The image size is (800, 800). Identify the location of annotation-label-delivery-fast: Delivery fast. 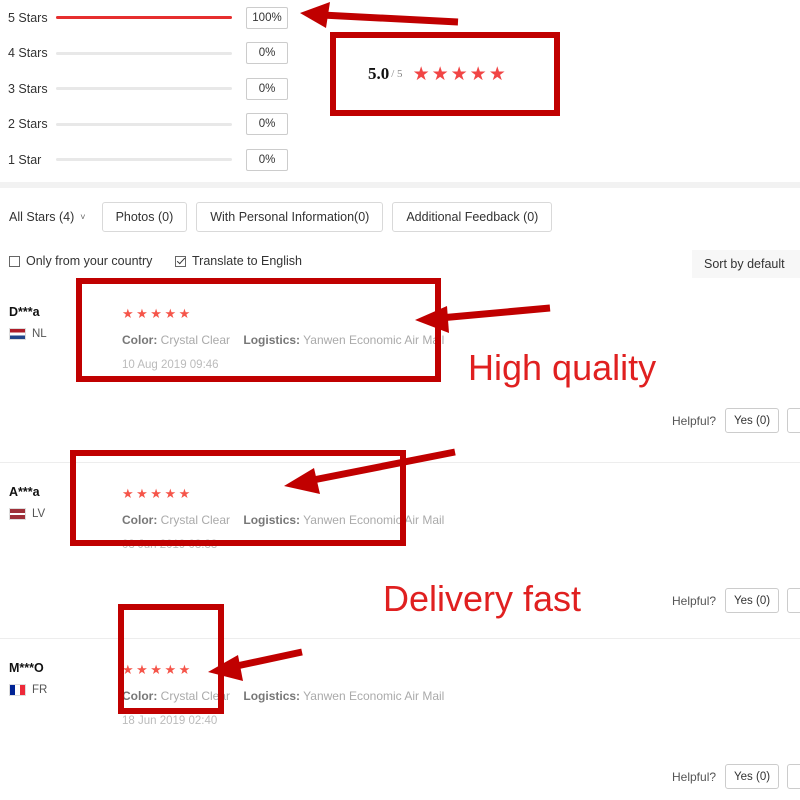
(482, 598).